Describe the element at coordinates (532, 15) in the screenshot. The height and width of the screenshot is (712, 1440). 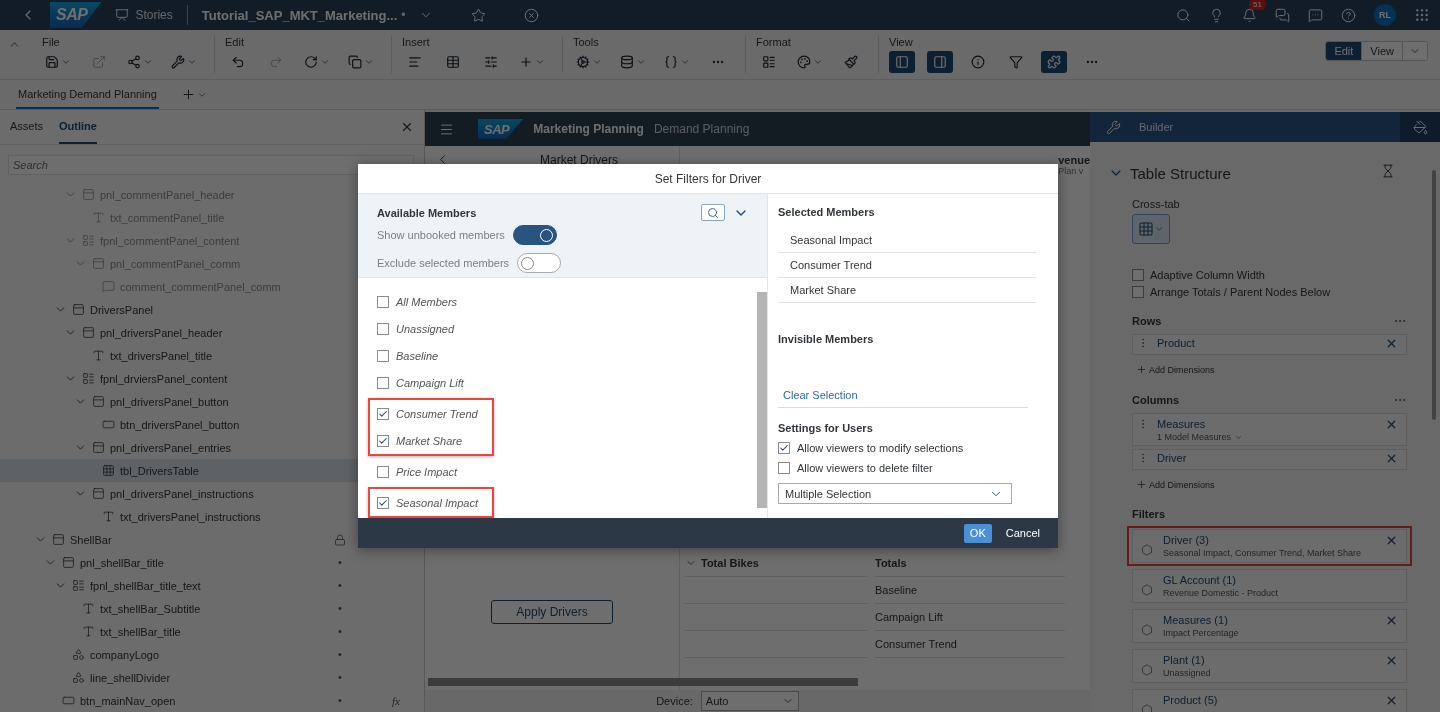
I see `close-icon` at that location.